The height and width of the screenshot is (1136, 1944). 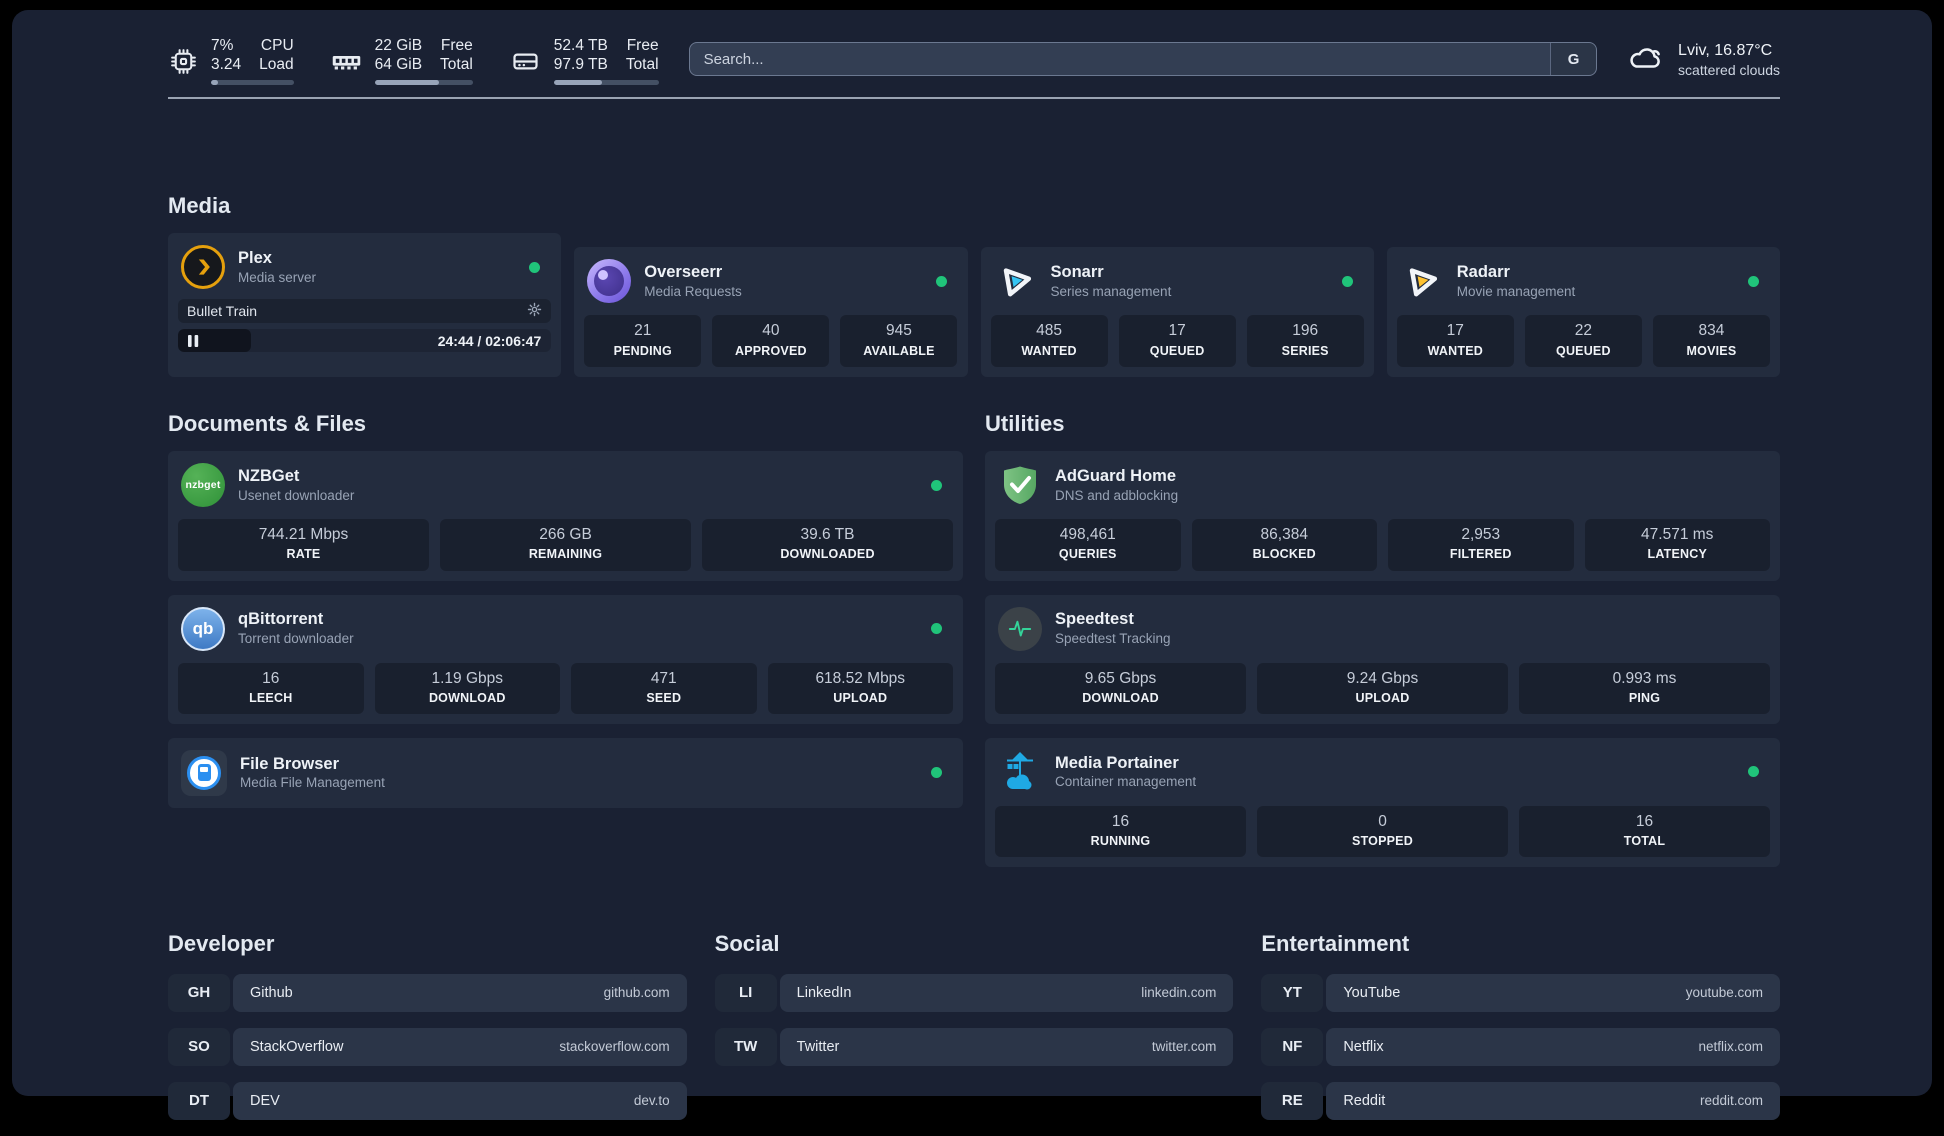 I want to click on bookmark-netflix: NF Netflix netflix.com, so click(x=1520, y=1046).